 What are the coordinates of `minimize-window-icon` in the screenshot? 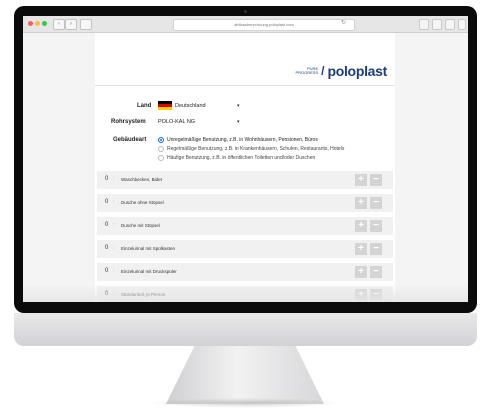 It's located at (37, 23).